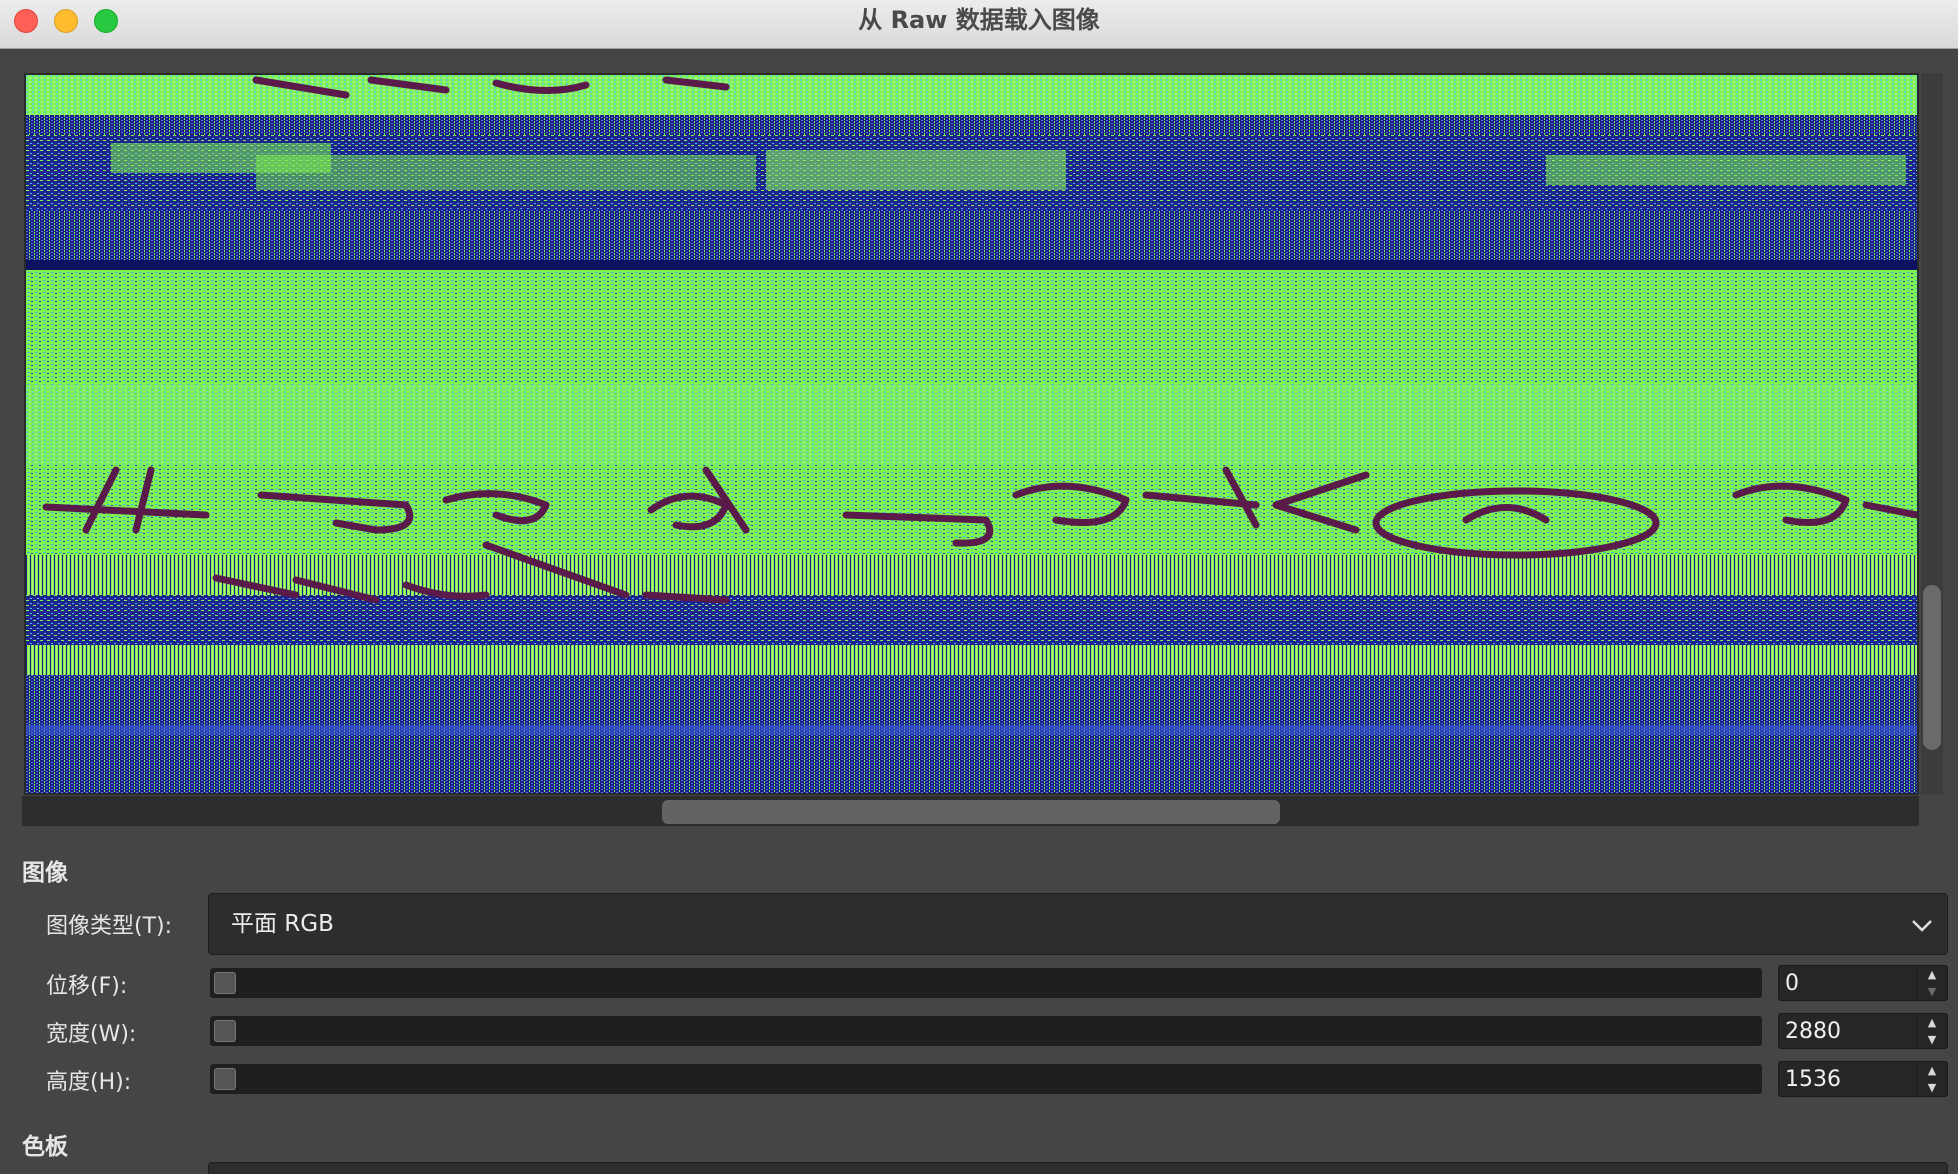  I want to click on width-spin-buttons: ▲ ▼, so click(1931, 1031).